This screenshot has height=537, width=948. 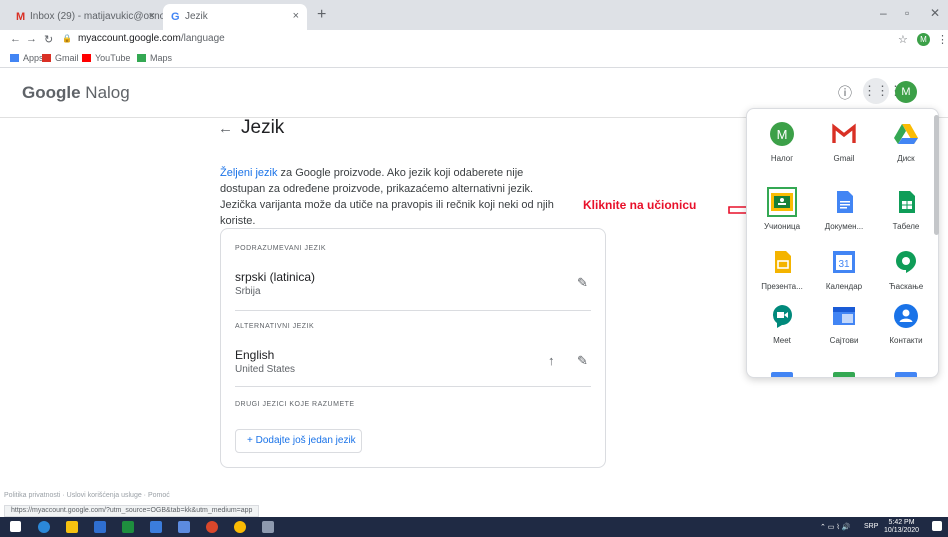 What do you see at coordinates (263, 127) in the screenshot?
I see `page-title-text: Jezik` at bounding box center [263, 127].